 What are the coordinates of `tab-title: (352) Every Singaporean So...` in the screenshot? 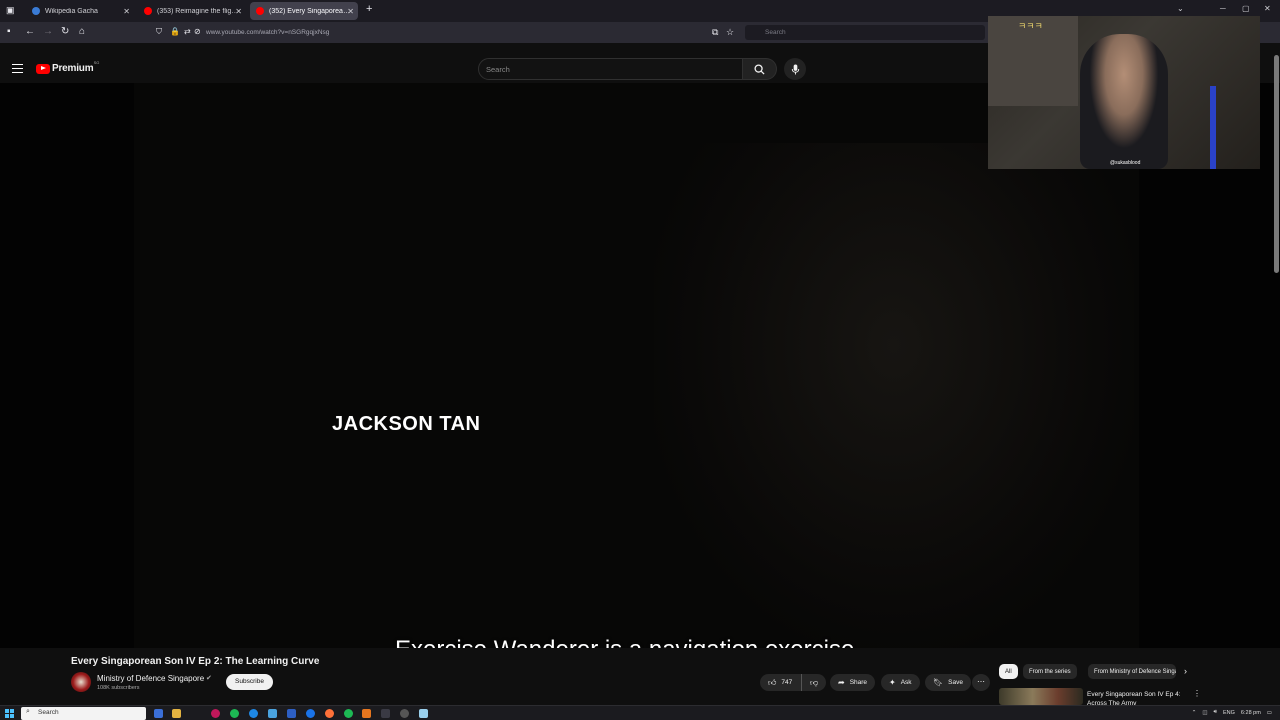 It's located at (310, 11).